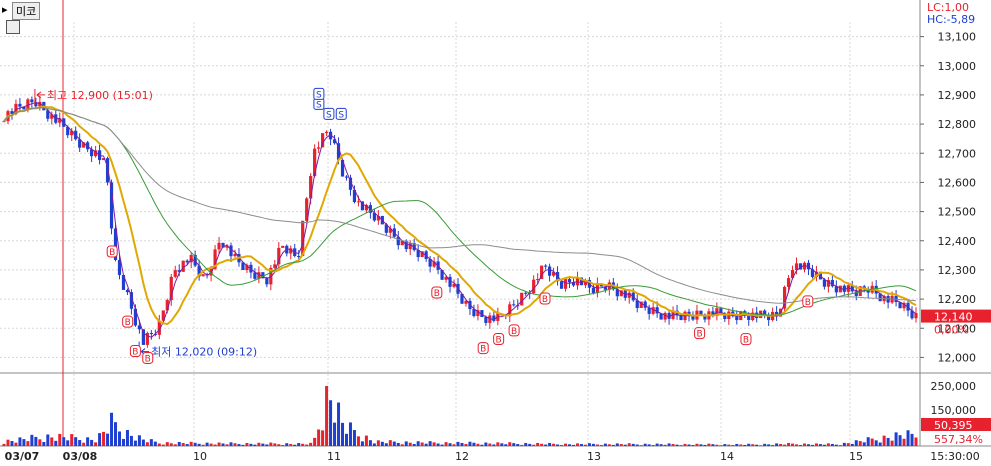 The image size is (991, 466). Describe the element at coordinates (13, 27) in the screenshot. I see `grid-icon` at that location.